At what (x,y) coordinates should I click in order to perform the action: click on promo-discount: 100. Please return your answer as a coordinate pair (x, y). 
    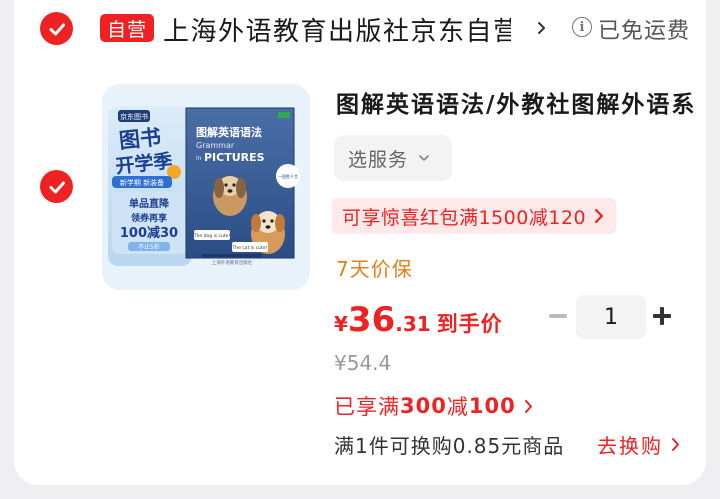
    Looking at the image, I should click on (492, 406).